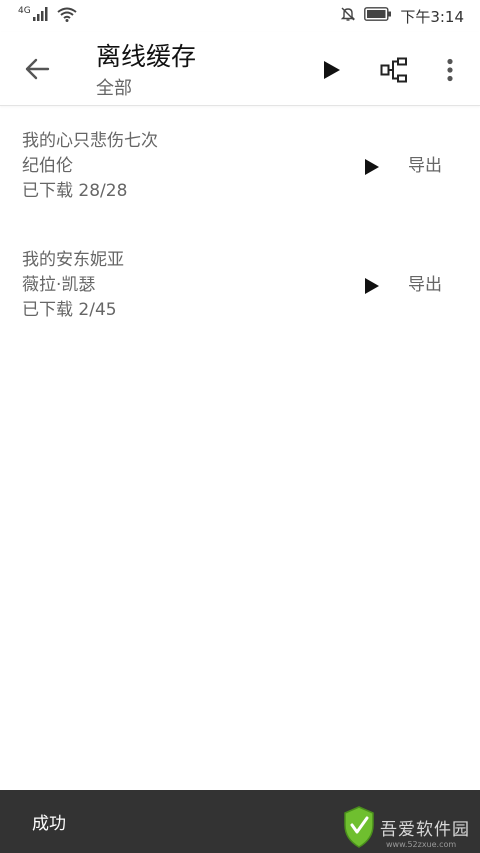 The height and width of the screenshot is (853, 480). I want to click on status-left: 4G, so click(47, 16).